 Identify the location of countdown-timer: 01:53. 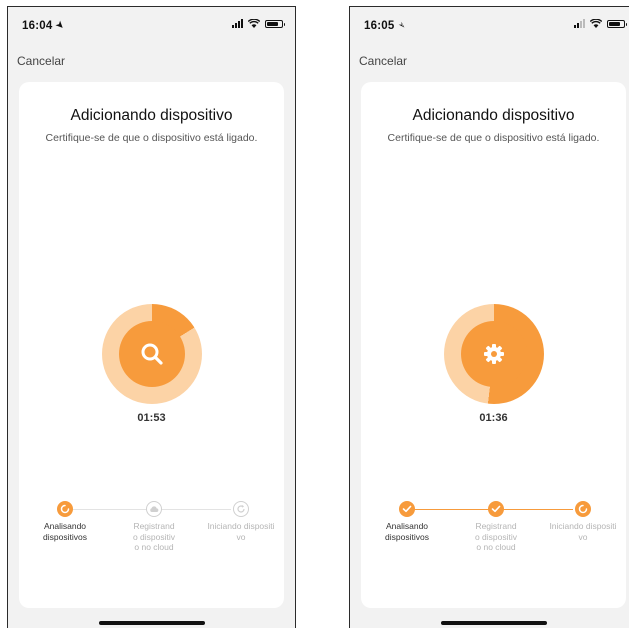
(151, 418).